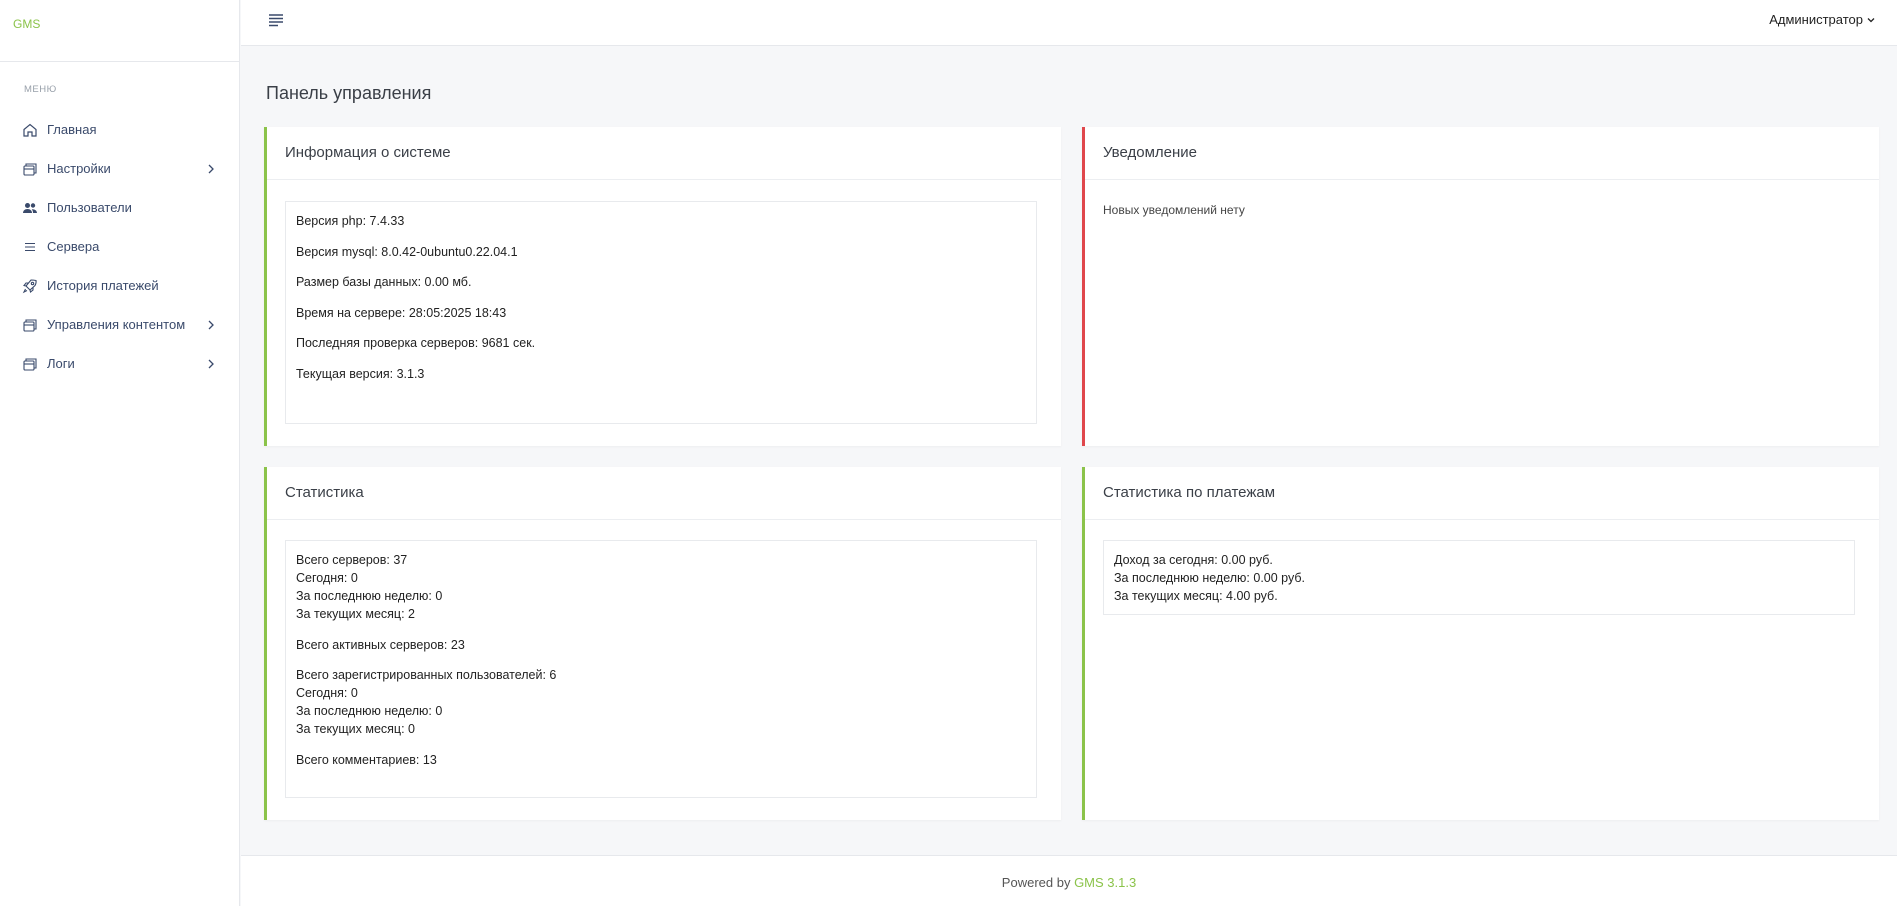  I want to click on notification-card: Уведомление Новых уведомлений нету, so click(1480, 286).